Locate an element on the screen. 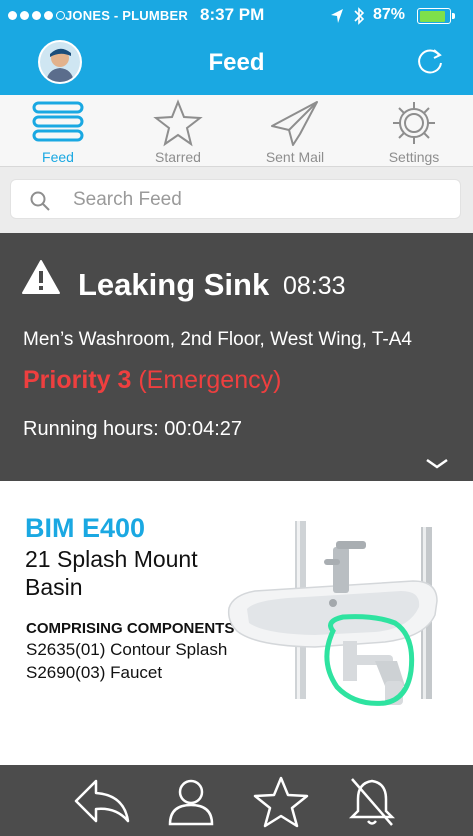  tab-sent-mail-label: Sent Mail is located at coordinates (295, 157).